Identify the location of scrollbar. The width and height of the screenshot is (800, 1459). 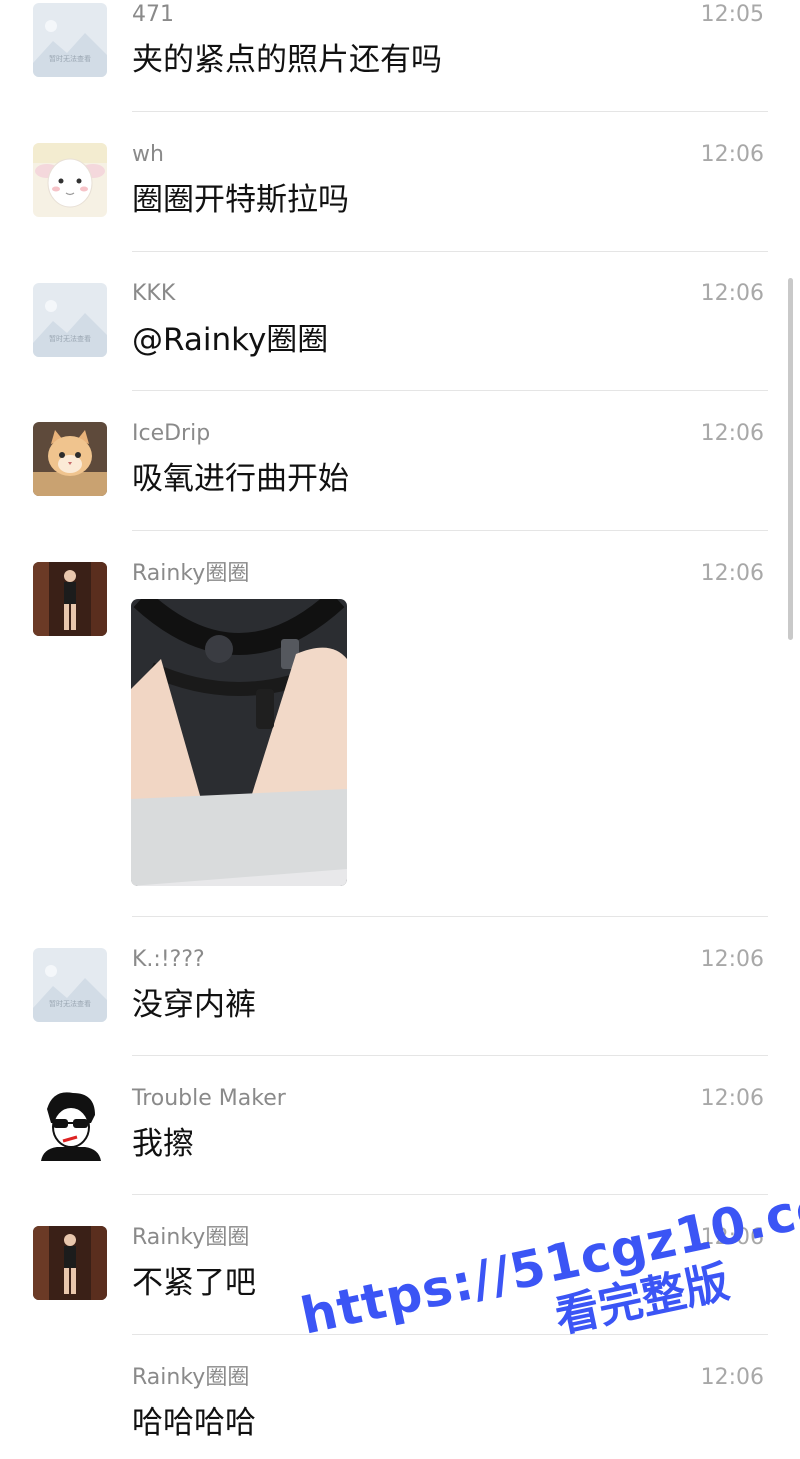
(790, 459).